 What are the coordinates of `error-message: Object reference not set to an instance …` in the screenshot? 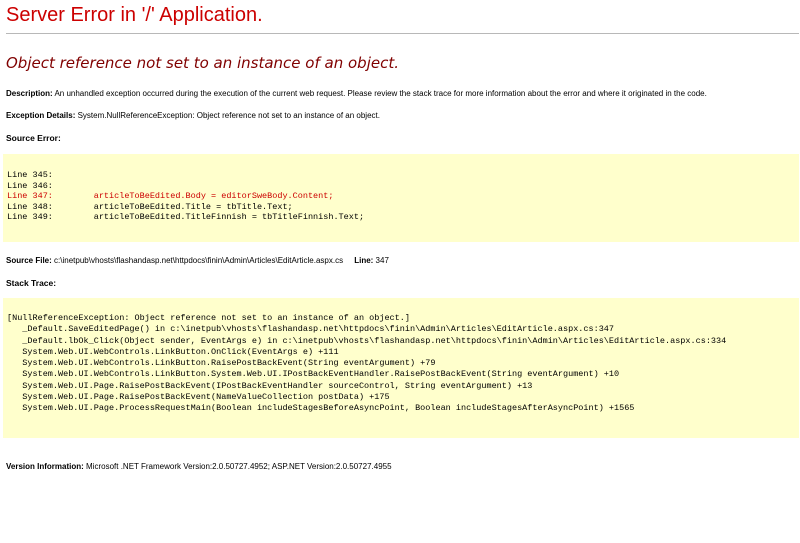 It's located at (202, 63).